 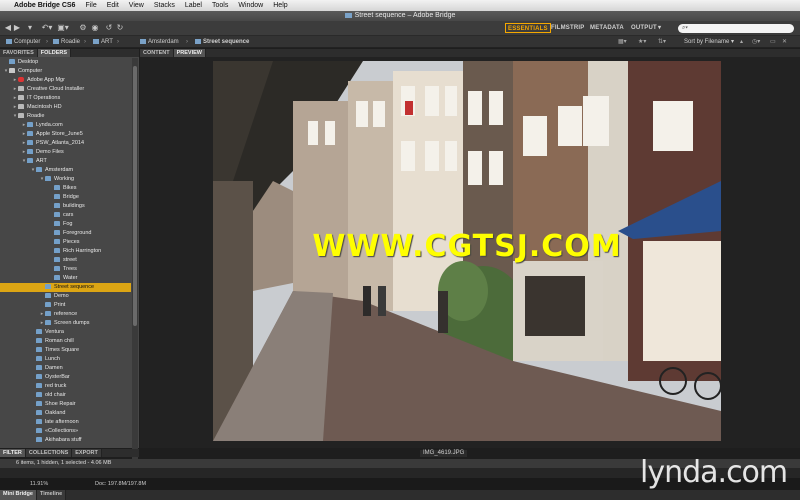 I want to click on app-menu: Adobe Bridge CS6, so click(x=44, y=5).